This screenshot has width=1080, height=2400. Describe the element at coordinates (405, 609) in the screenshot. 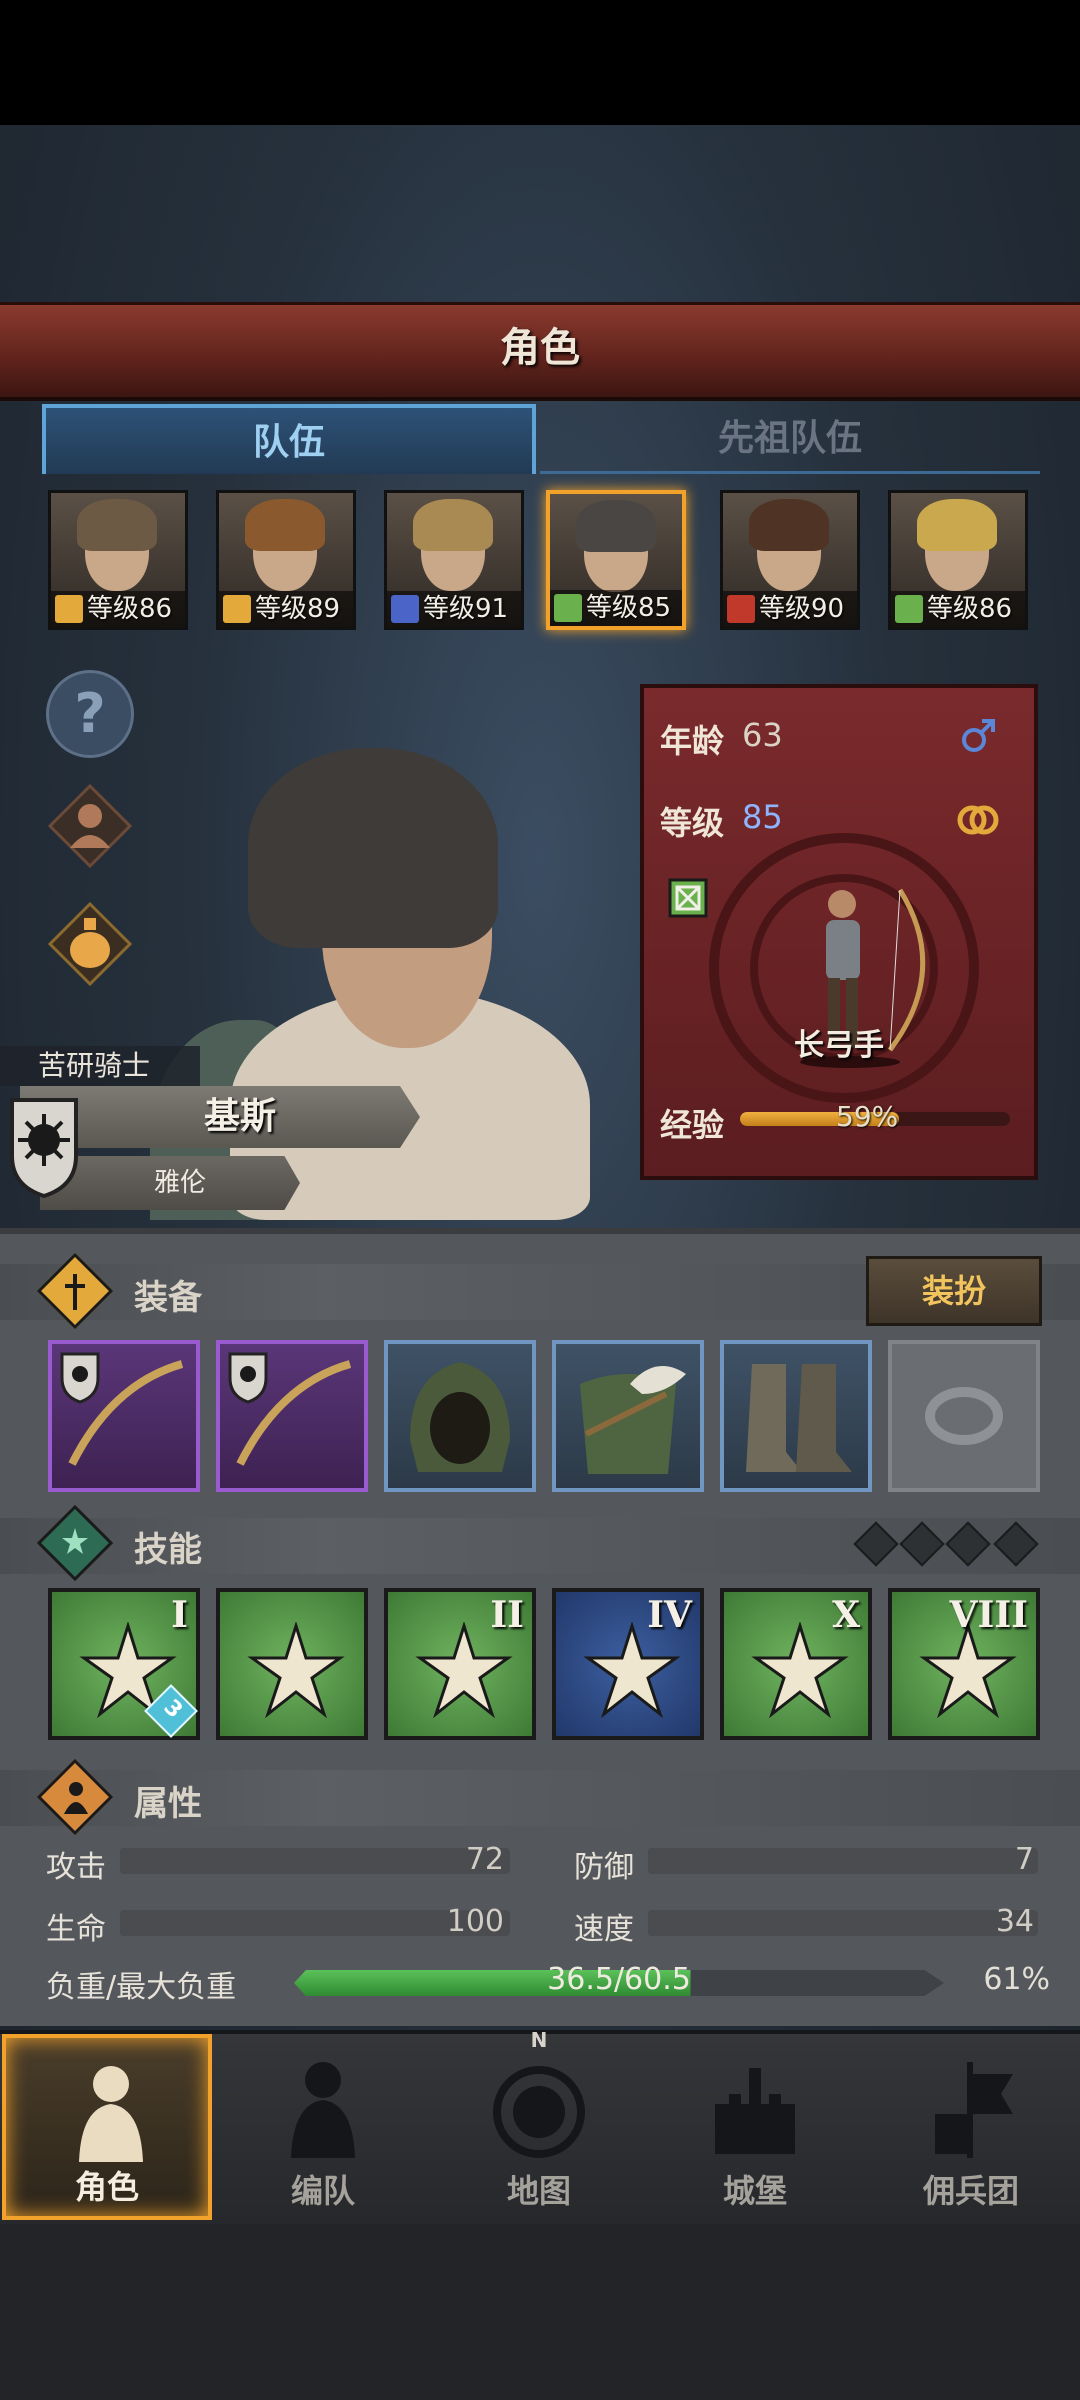

I see `sword-icon` at that location.